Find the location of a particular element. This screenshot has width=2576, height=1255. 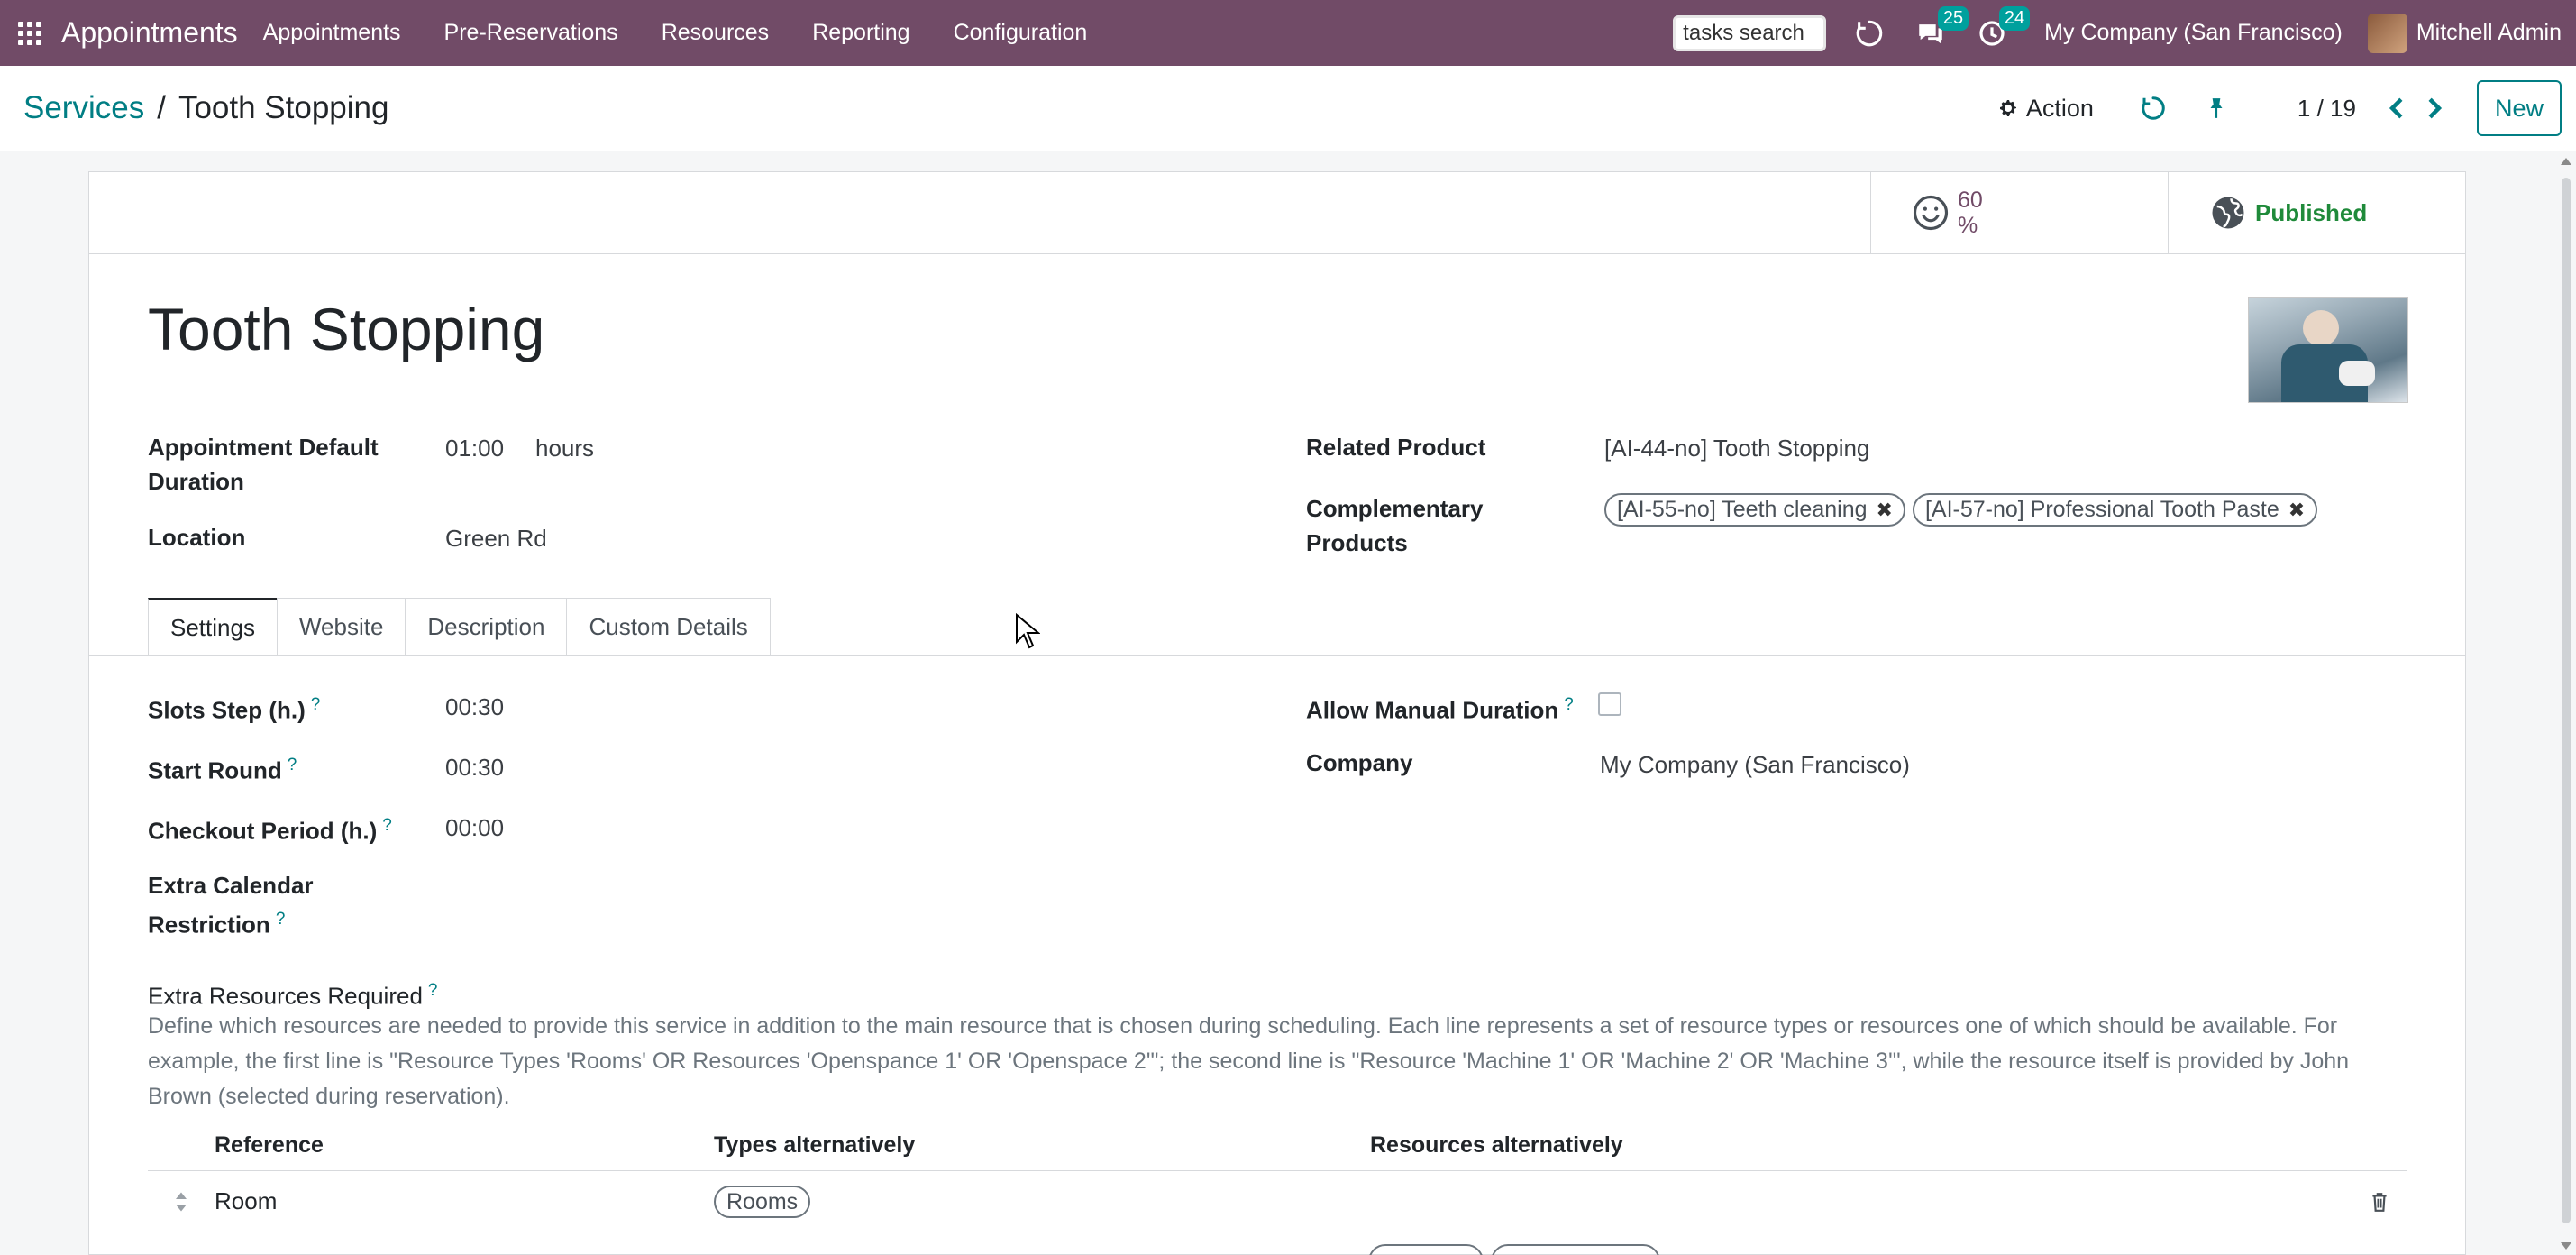

tasks-search-input: tasks search is located at coordinates (1750, 32).